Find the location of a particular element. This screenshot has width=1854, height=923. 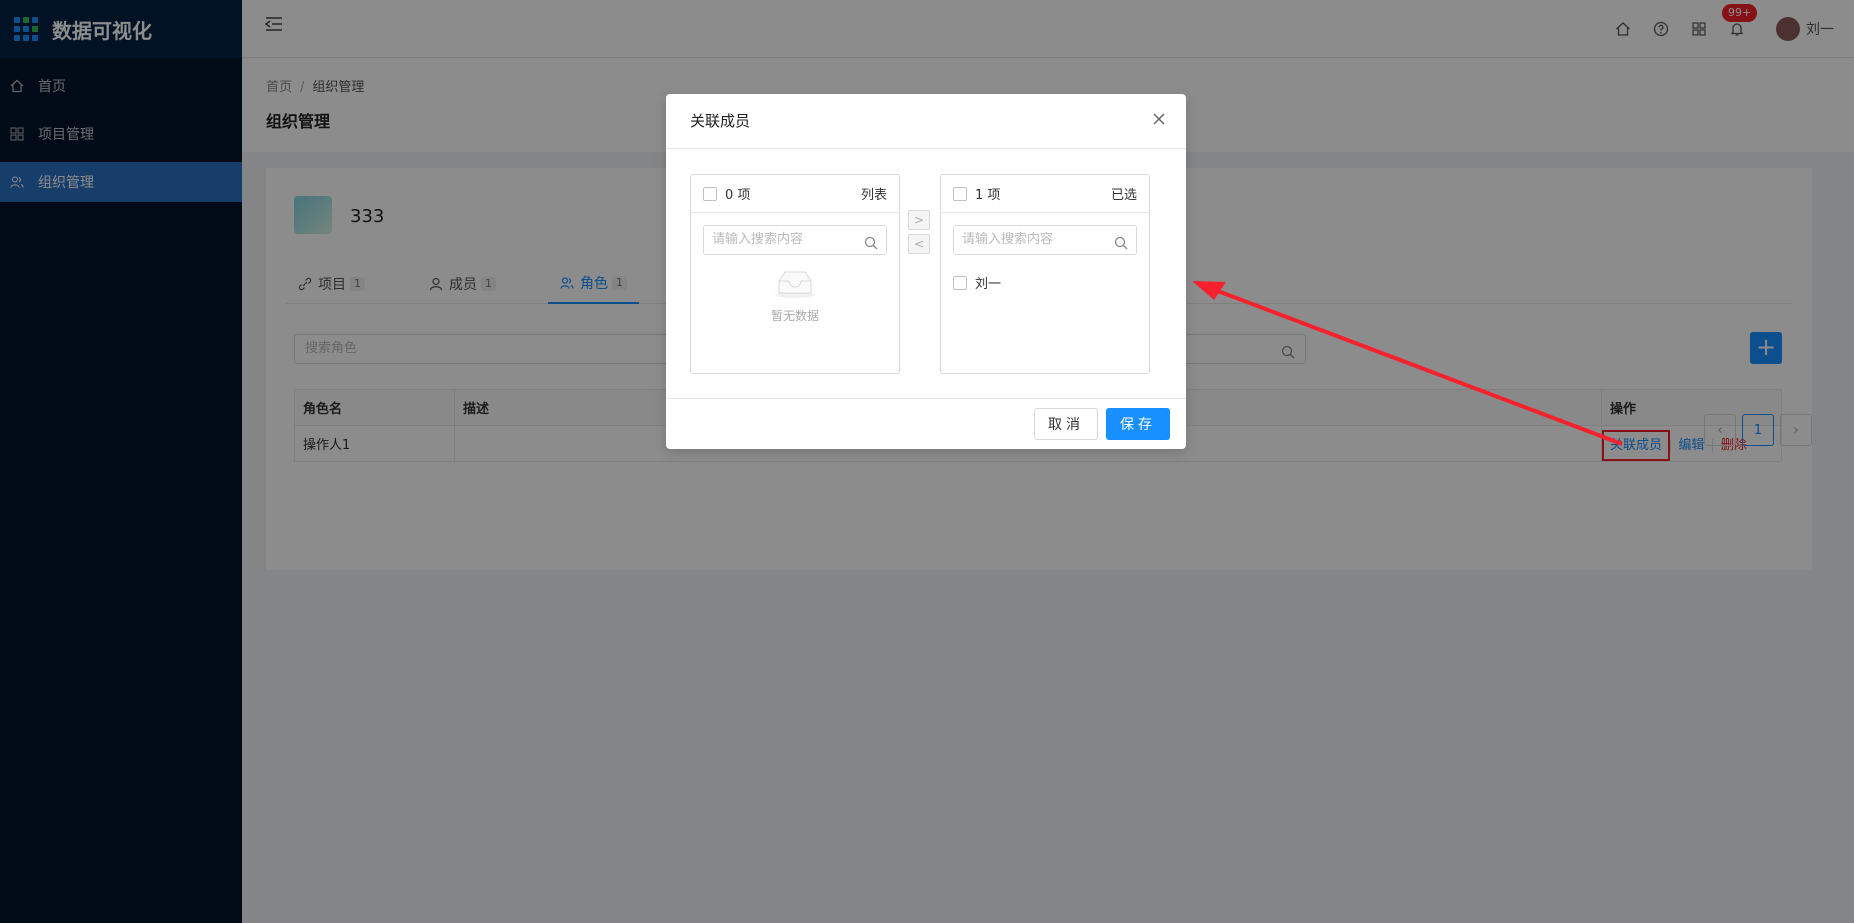

source-search-input: 请输入搜索内容 is located at coordinates (795, 240).